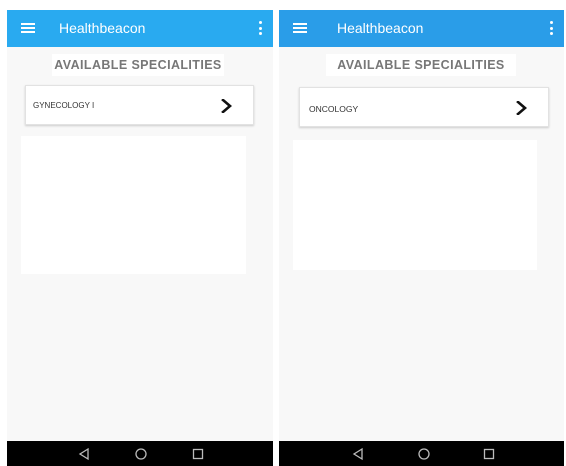 The width and height of the screenshot is (566, 466). What do you see at coordinates (334, 109) in the screenshot?
I see `specialty-label: ONCOLOGY` at bounding box center [334, 109].